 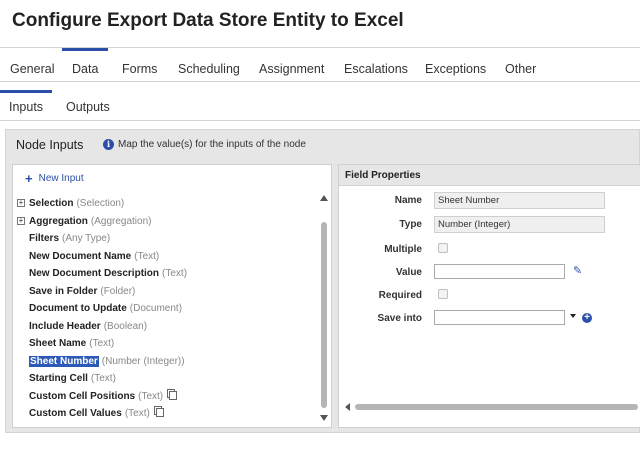 I want to click on required-row: Required, so click(x=489, y=297).